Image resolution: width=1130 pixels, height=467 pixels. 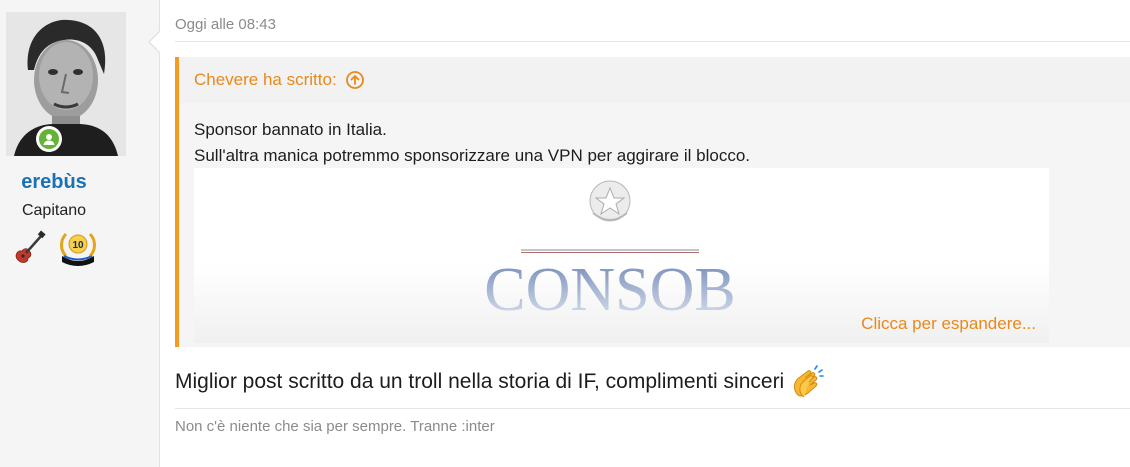 What do you see at coordinates (54, 210) in the screenshot?
I see `user-title: Capitano` at bounding box center [54, 210].